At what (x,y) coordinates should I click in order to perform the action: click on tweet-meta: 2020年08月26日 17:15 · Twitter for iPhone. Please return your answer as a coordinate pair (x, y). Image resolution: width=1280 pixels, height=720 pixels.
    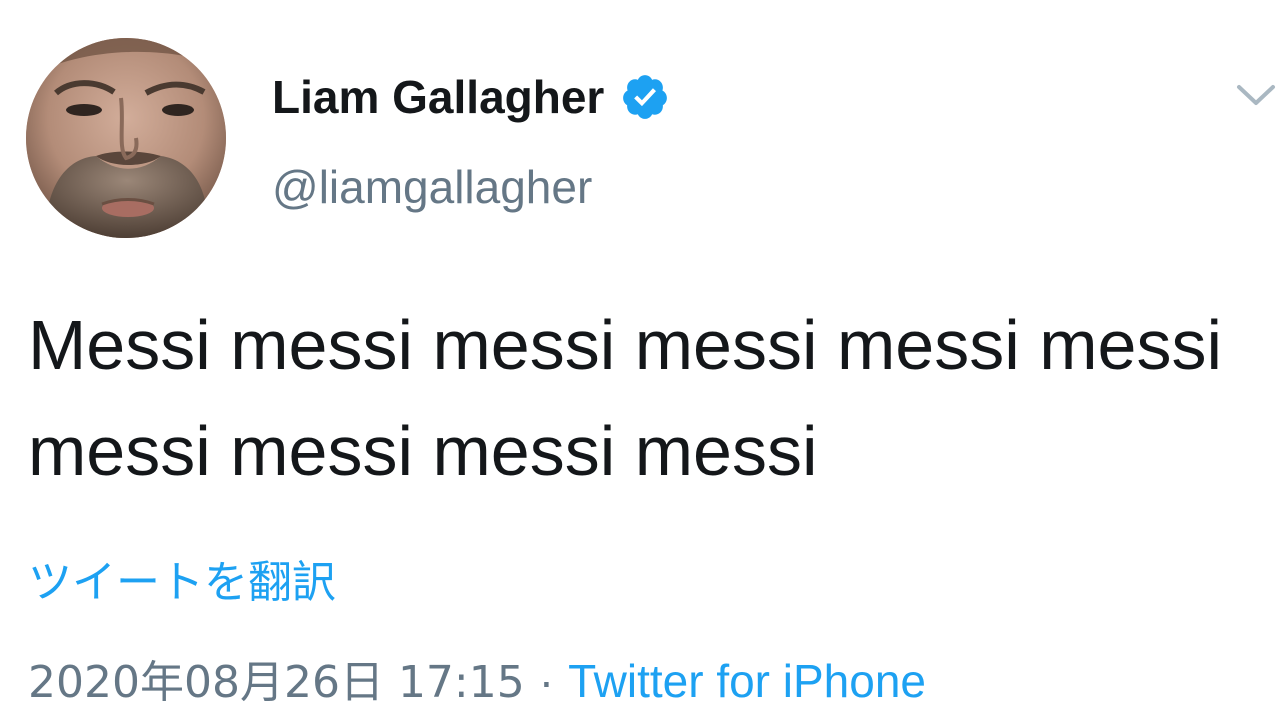
    Looking at the image, I should click on (477, 678).